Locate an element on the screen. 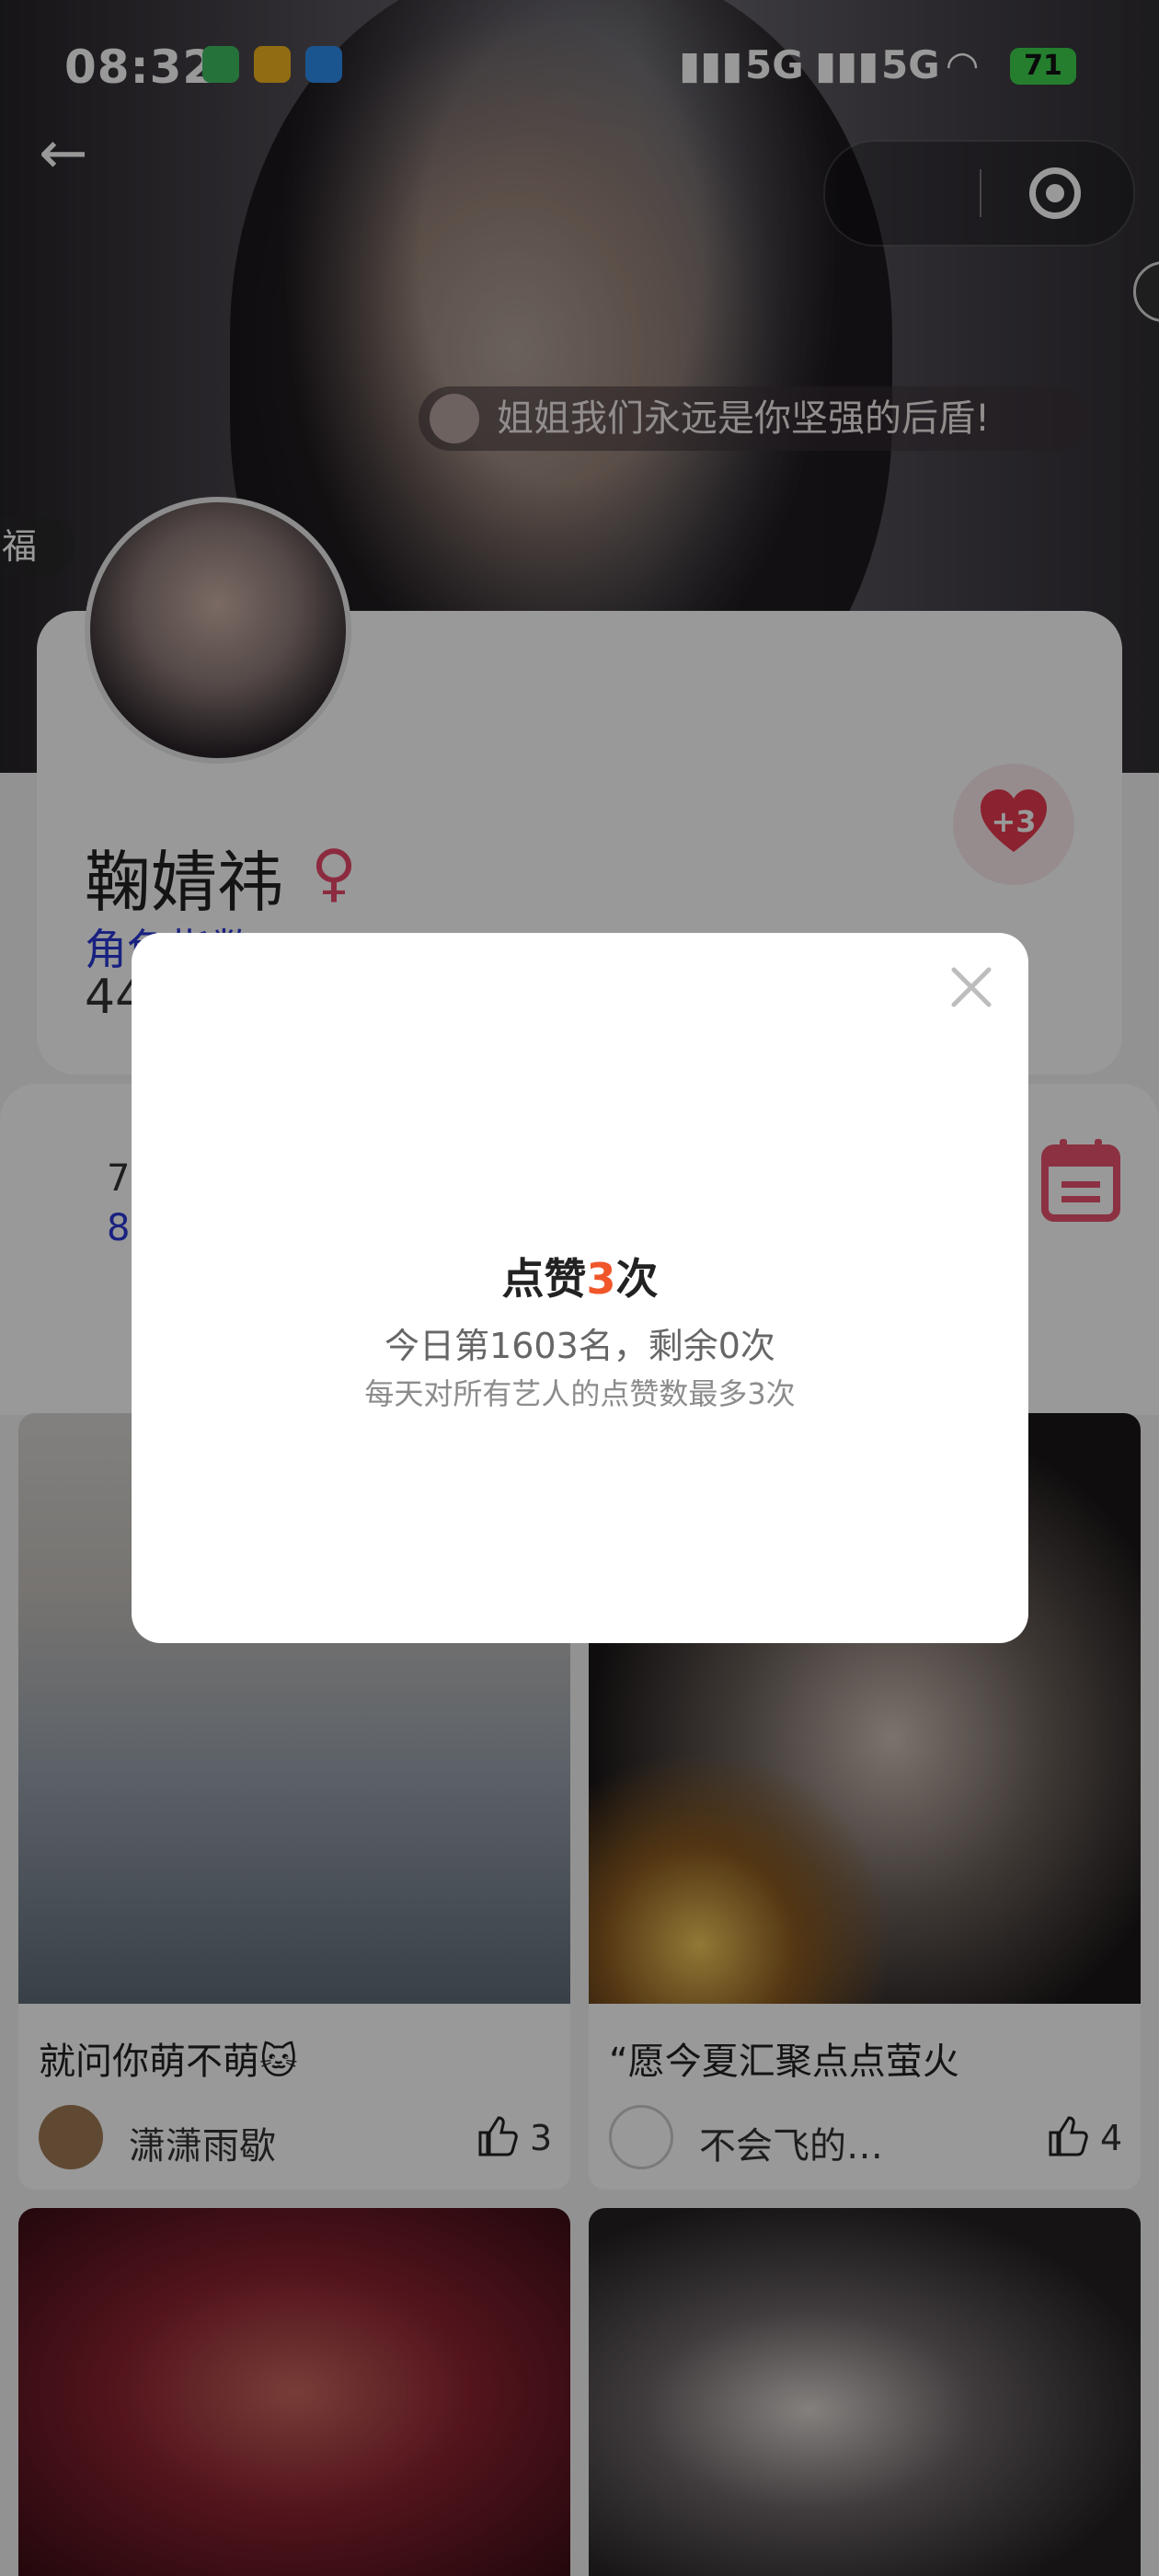 The image size is (1159, 2576). dialog-title: 点赞3次 is located at coordinates (580, 1276).